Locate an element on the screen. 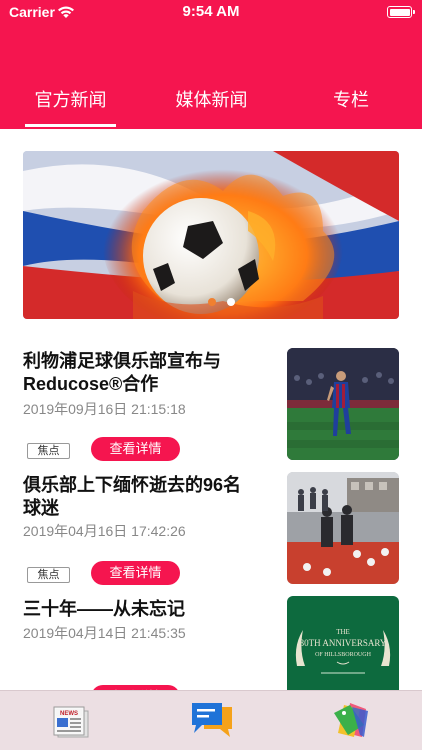 This screenshot has width=422, height=750. thumb-line2: 30TH ANNIVERSARY is located at coordinates (343, 643).